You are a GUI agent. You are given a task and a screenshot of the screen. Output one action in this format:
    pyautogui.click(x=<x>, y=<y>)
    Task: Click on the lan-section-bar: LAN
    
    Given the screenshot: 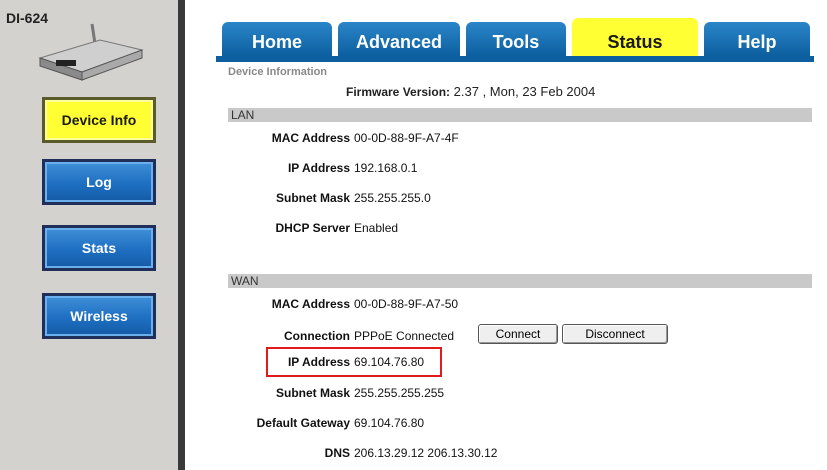 What is the action you would take?
    pyautogui.click(x=520, y=115)
    